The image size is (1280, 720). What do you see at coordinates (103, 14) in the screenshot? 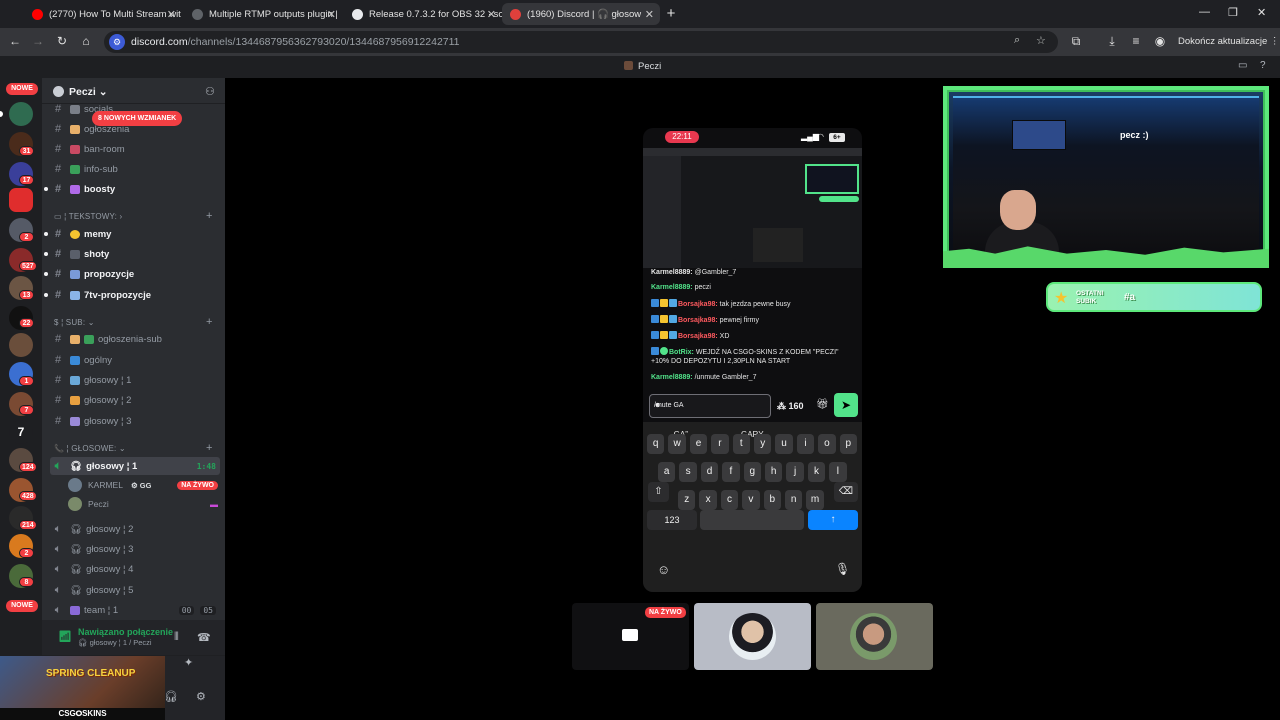
I see `tab-youtube: (2770) How To Multi Stream wit ✕` at bounding box center [103, 14].